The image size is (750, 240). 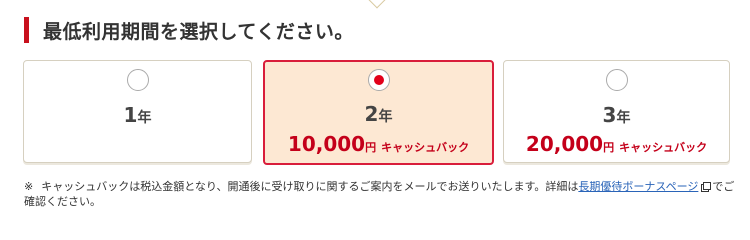 What do you see at coordinates (638, 186) in the screenshot?
I see `bonus-page-link: 長期優待ボーナスページ` at bounding box center [638, 186].